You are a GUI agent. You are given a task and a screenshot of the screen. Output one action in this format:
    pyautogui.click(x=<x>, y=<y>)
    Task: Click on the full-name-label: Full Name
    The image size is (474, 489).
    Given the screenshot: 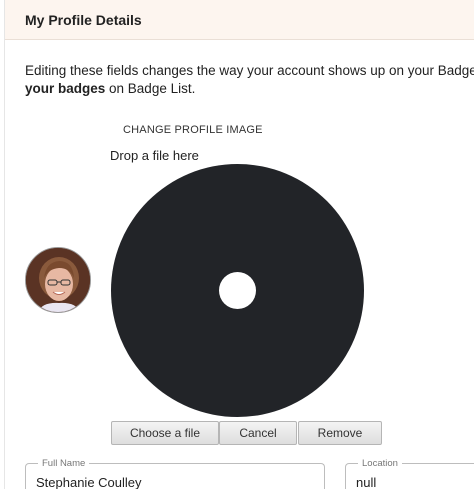 What is the action you would take?
    pyautogui.click(x=64, y=463)
    